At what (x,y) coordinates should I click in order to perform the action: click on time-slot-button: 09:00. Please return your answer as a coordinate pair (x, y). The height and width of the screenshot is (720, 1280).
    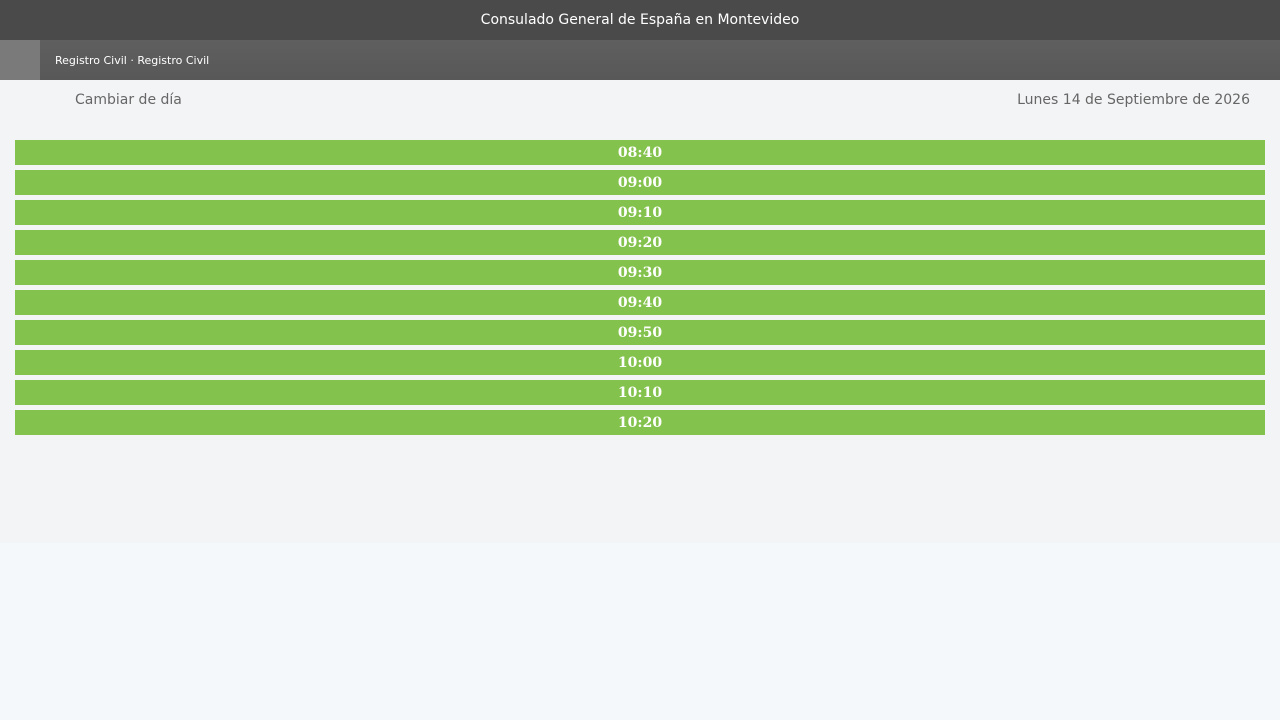
    Looking at the image, I should click on (640, 182).